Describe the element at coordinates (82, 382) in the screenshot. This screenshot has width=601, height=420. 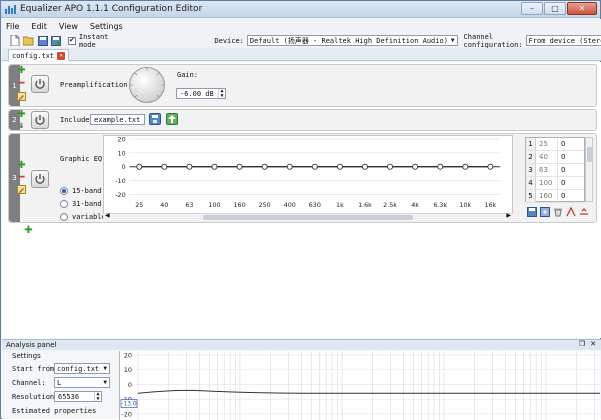
I see `channel-select: L ▼` at that location.